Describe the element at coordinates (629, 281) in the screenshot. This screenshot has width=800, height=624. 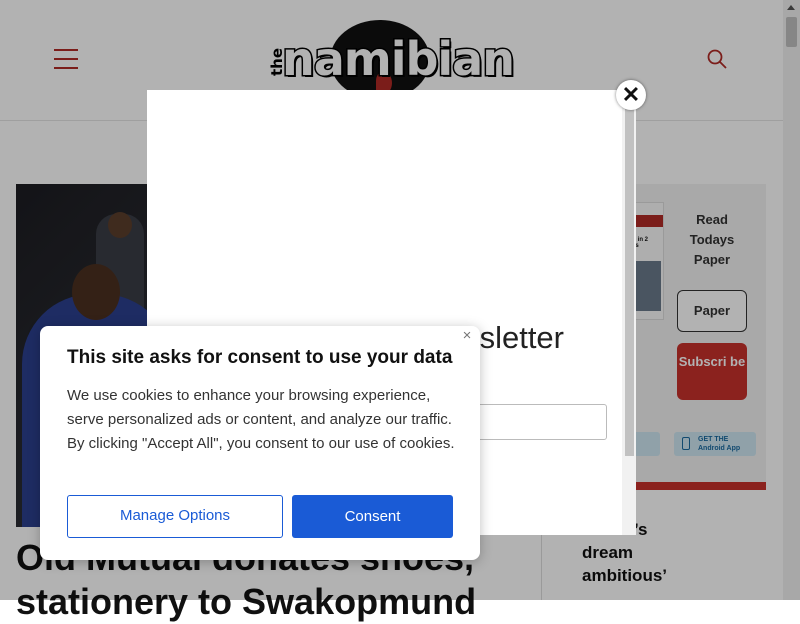
I see `newsletter-scrollbar-thumb` at that location.